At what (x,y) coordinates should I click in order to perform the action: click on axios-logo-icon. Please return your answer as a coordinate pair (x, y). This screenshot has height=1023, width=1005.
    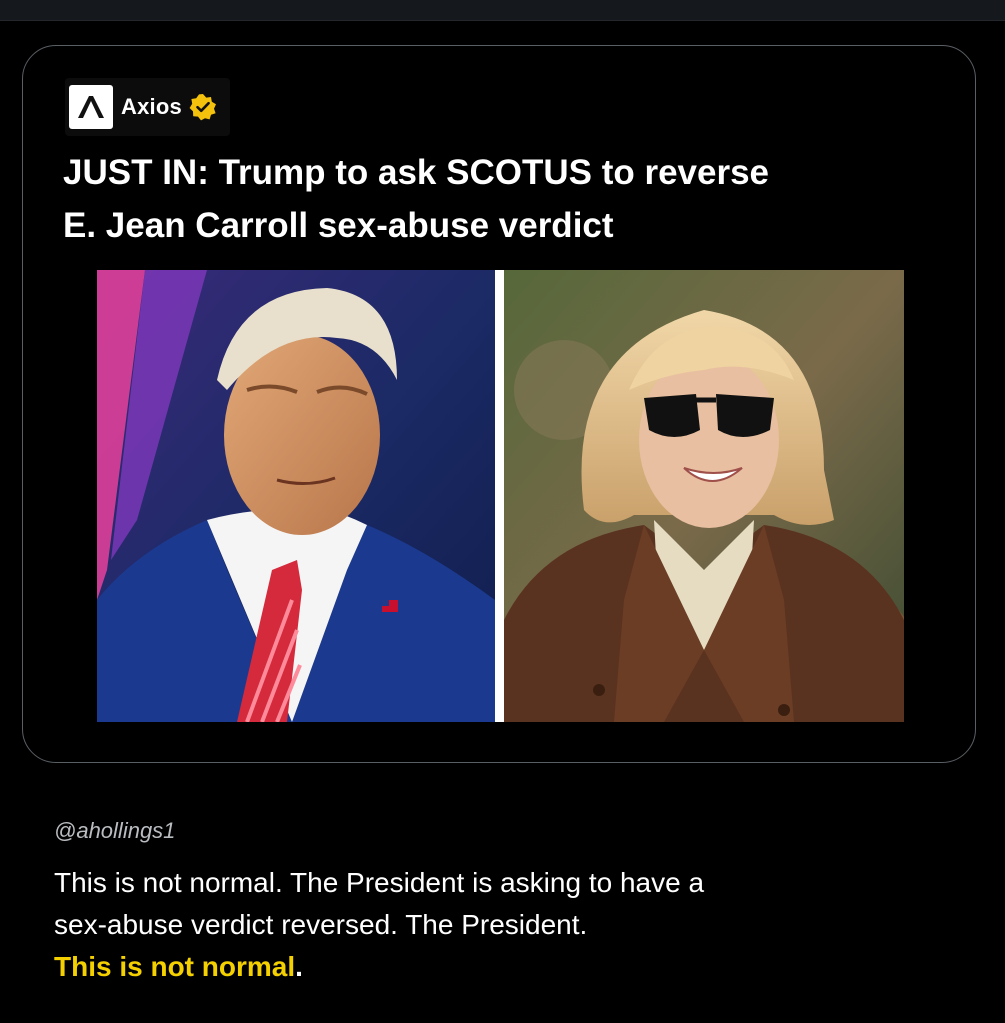
    Looking at the image, I should click on (91, 107).